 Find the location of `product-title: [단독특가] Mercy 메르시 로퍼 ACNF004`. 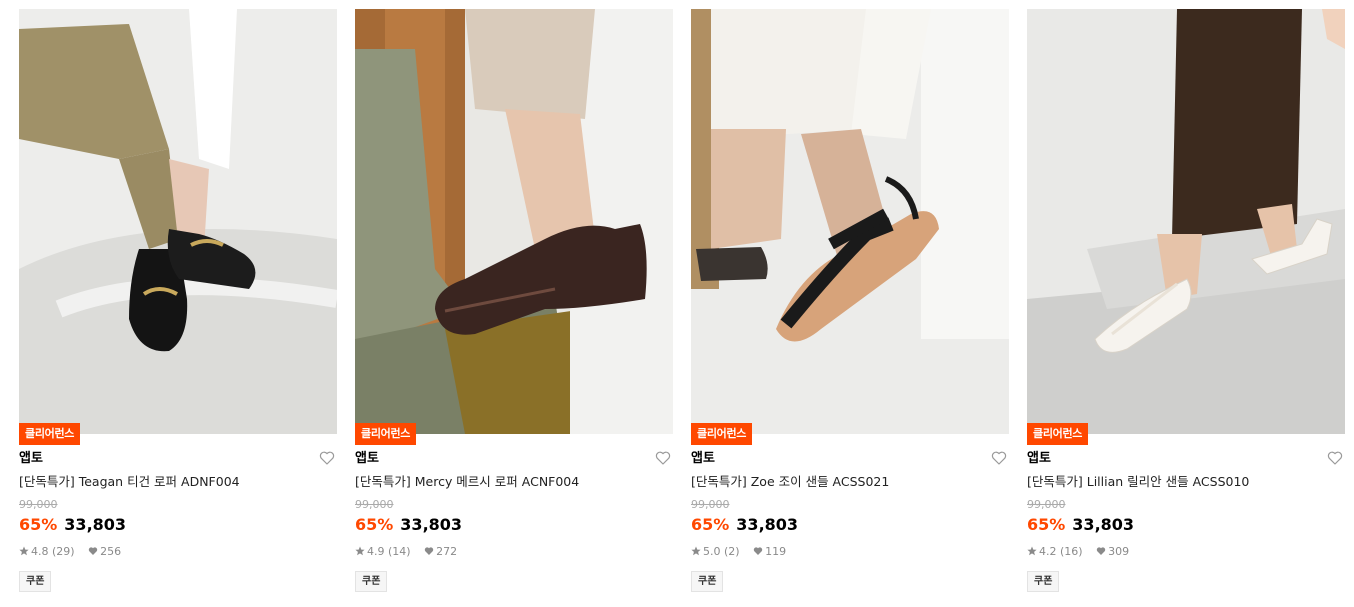

product-title: [단독특가] Mercy 메르시 로퍼 ACNF004 is located at coordinates (505, 482).